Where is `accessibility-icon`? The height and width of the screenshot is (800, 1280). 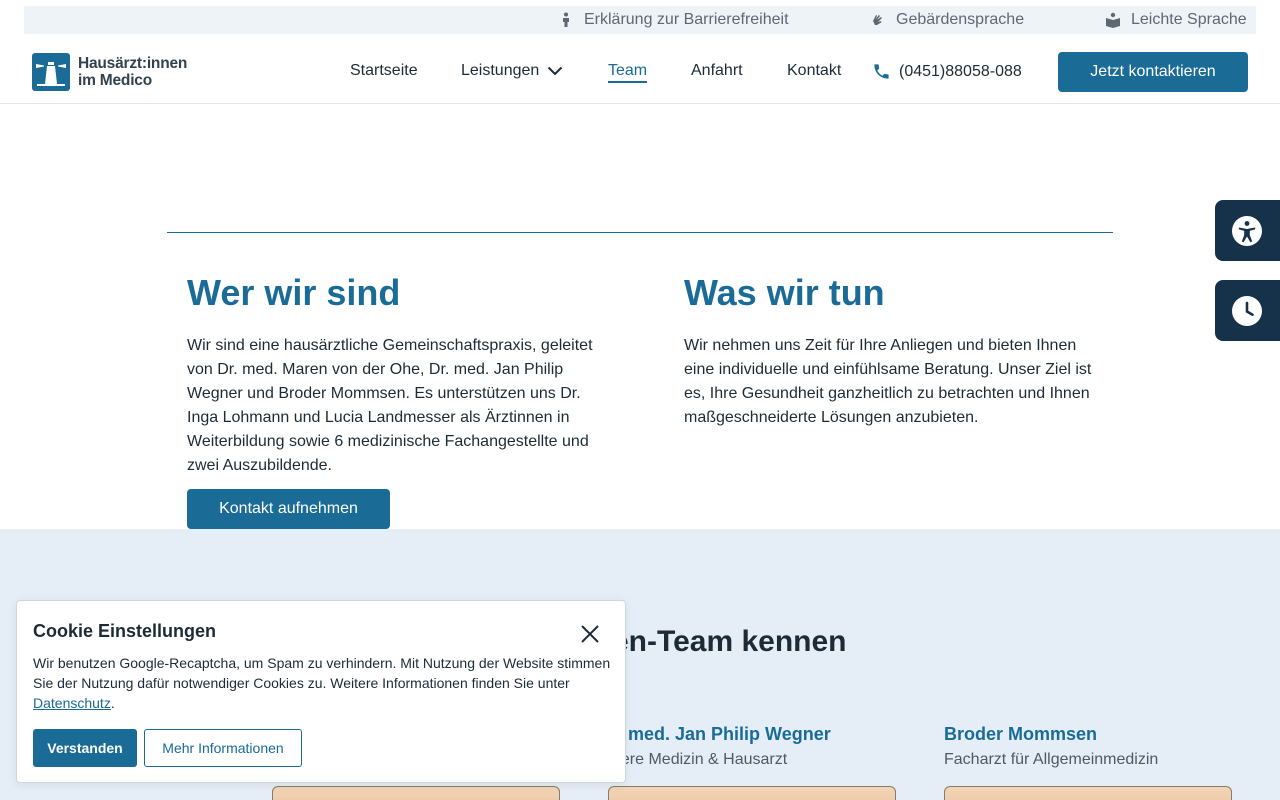
accessibility-icon is located at coordinates (1247, 230).